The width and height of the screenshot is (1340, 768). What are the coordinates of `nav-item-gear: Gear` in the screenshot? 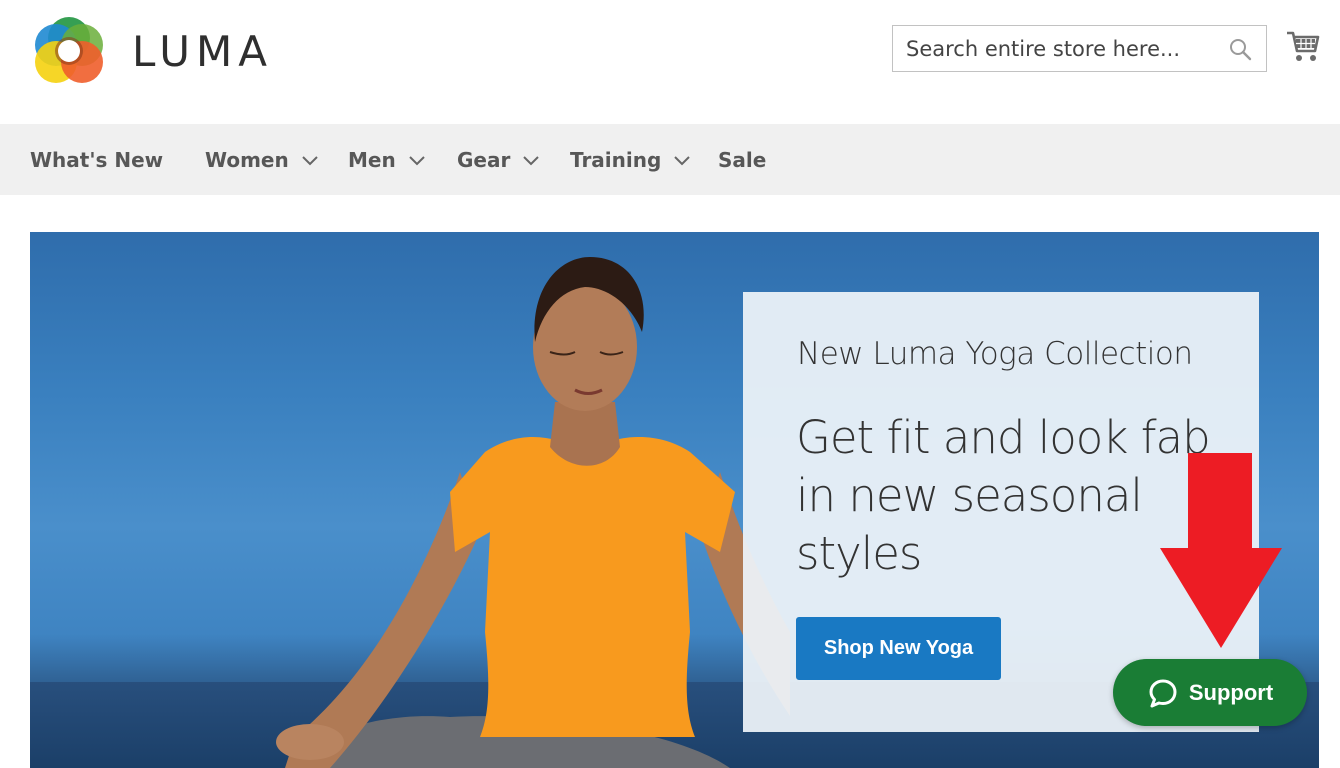 It's located at (498, 159).